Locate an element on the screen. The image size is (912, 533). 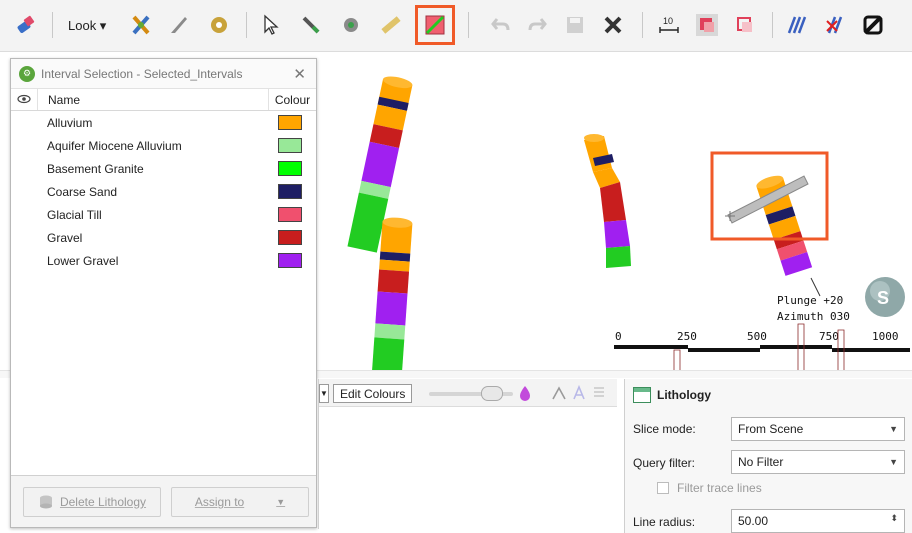
compass-icon: S is located at coordinates (885, 297).